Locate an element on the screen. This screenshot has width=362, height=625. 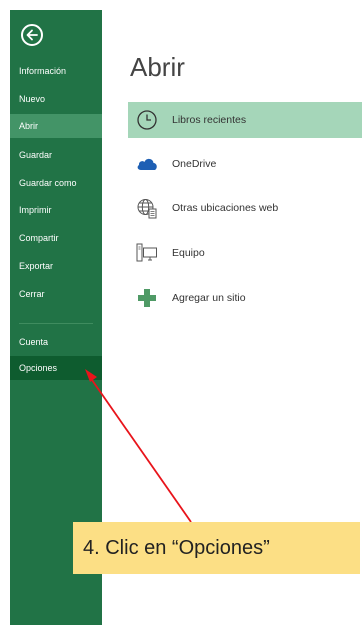
location-onedrive: OneDrive is located at coordinates (245, 164).